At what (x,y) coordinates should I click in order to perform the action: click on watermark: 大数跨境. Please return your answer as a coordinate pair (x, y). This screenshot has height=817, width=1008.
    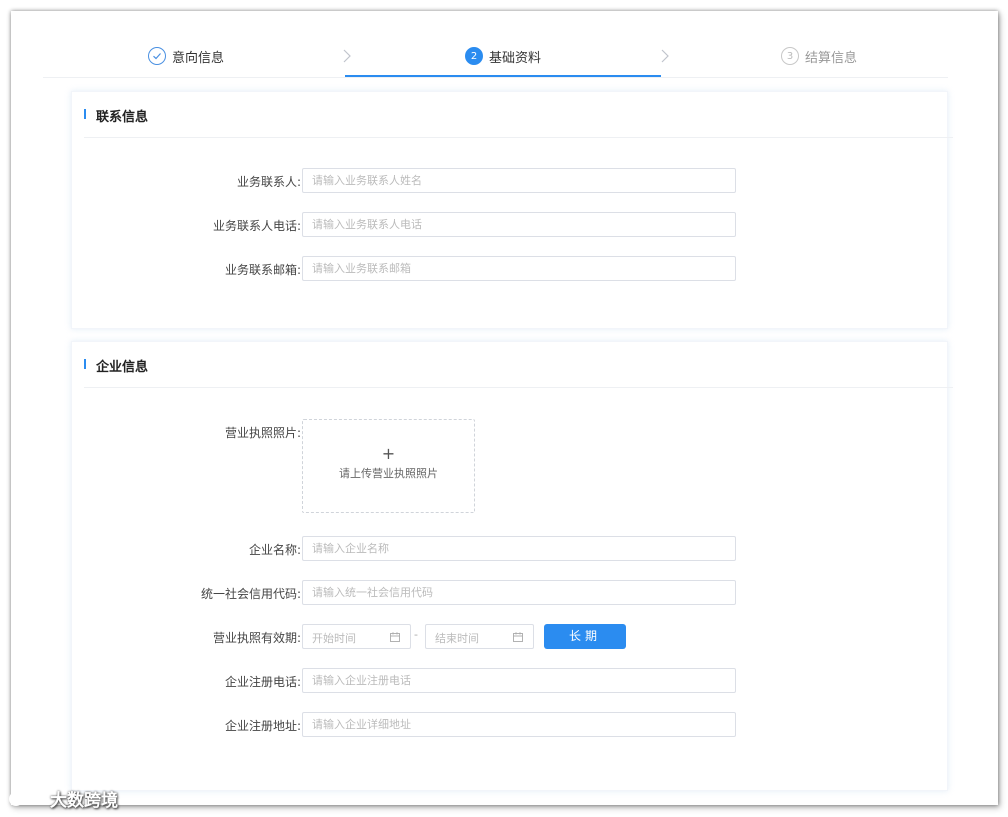
    Looking at the image, I should click on (63, 798).